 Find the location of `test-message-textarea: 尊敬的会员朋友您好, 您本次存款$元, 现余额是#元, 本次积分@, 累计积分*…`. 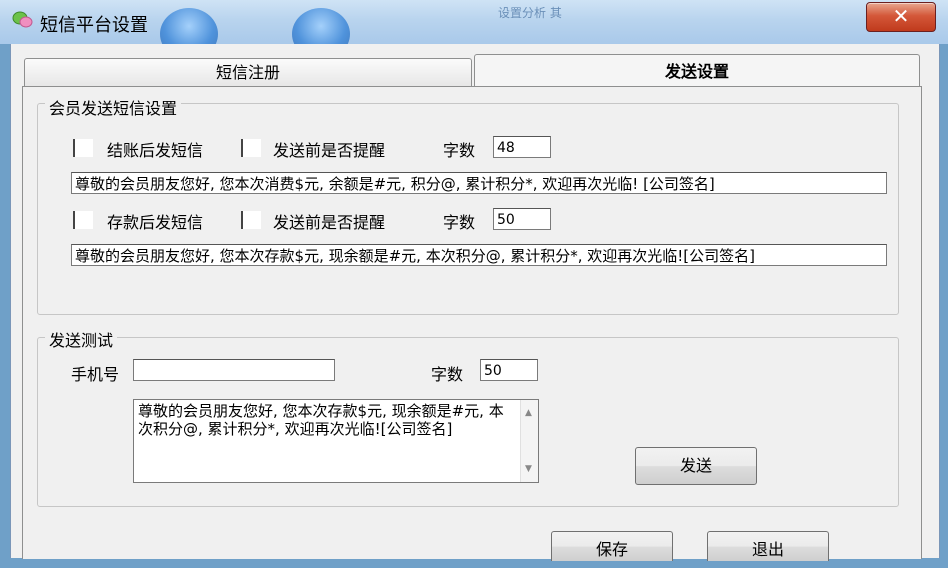

test-message-textarea: 尊敬的会员朋友您好, 您本次存款$元, 现余额是#元, 本次积分@, 累计积分*… is located at coordinates (336, 441).